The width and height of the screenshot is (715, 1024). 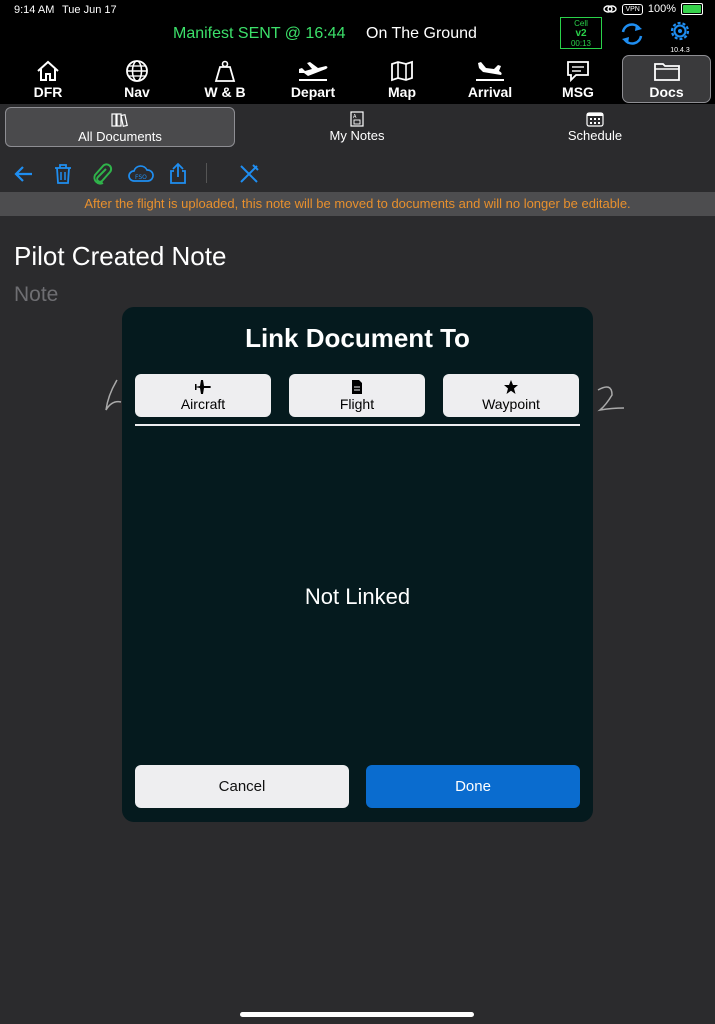 What do you see at coordinates (473, 786) in the screenshot?
I see `done-button: Done` at bounding box center [473, 786].